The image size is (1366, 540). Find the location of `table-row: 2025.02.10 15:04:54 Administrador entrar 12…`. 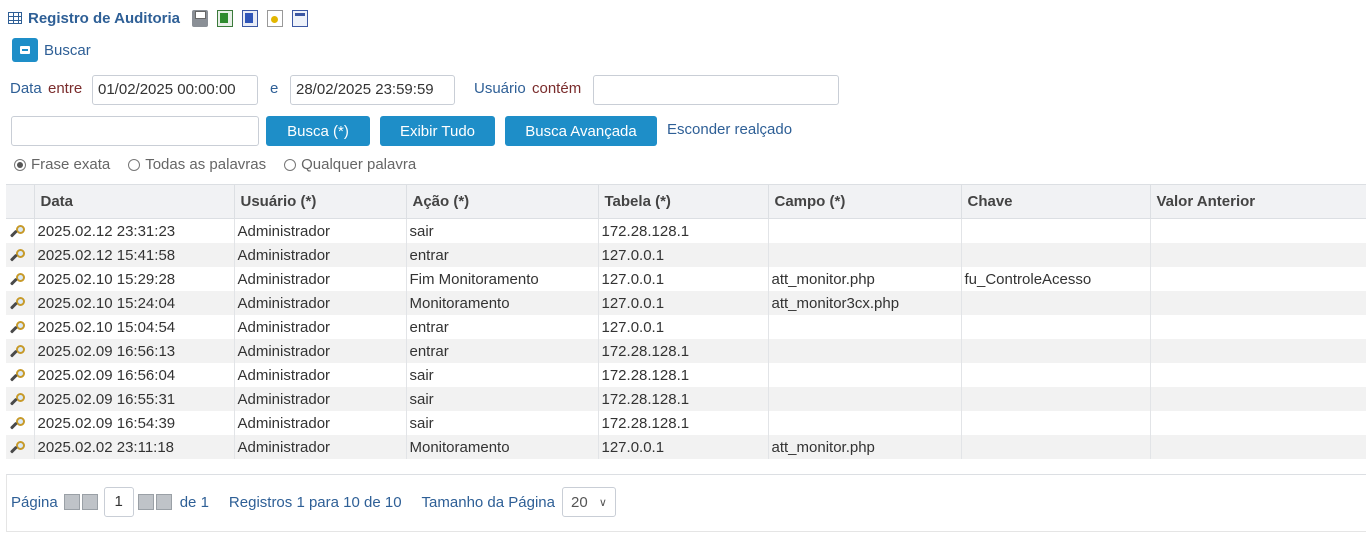

table-row: 2025.02.10 15:04:54 Administrador entrar 12… is located at coordinates (686, 327).